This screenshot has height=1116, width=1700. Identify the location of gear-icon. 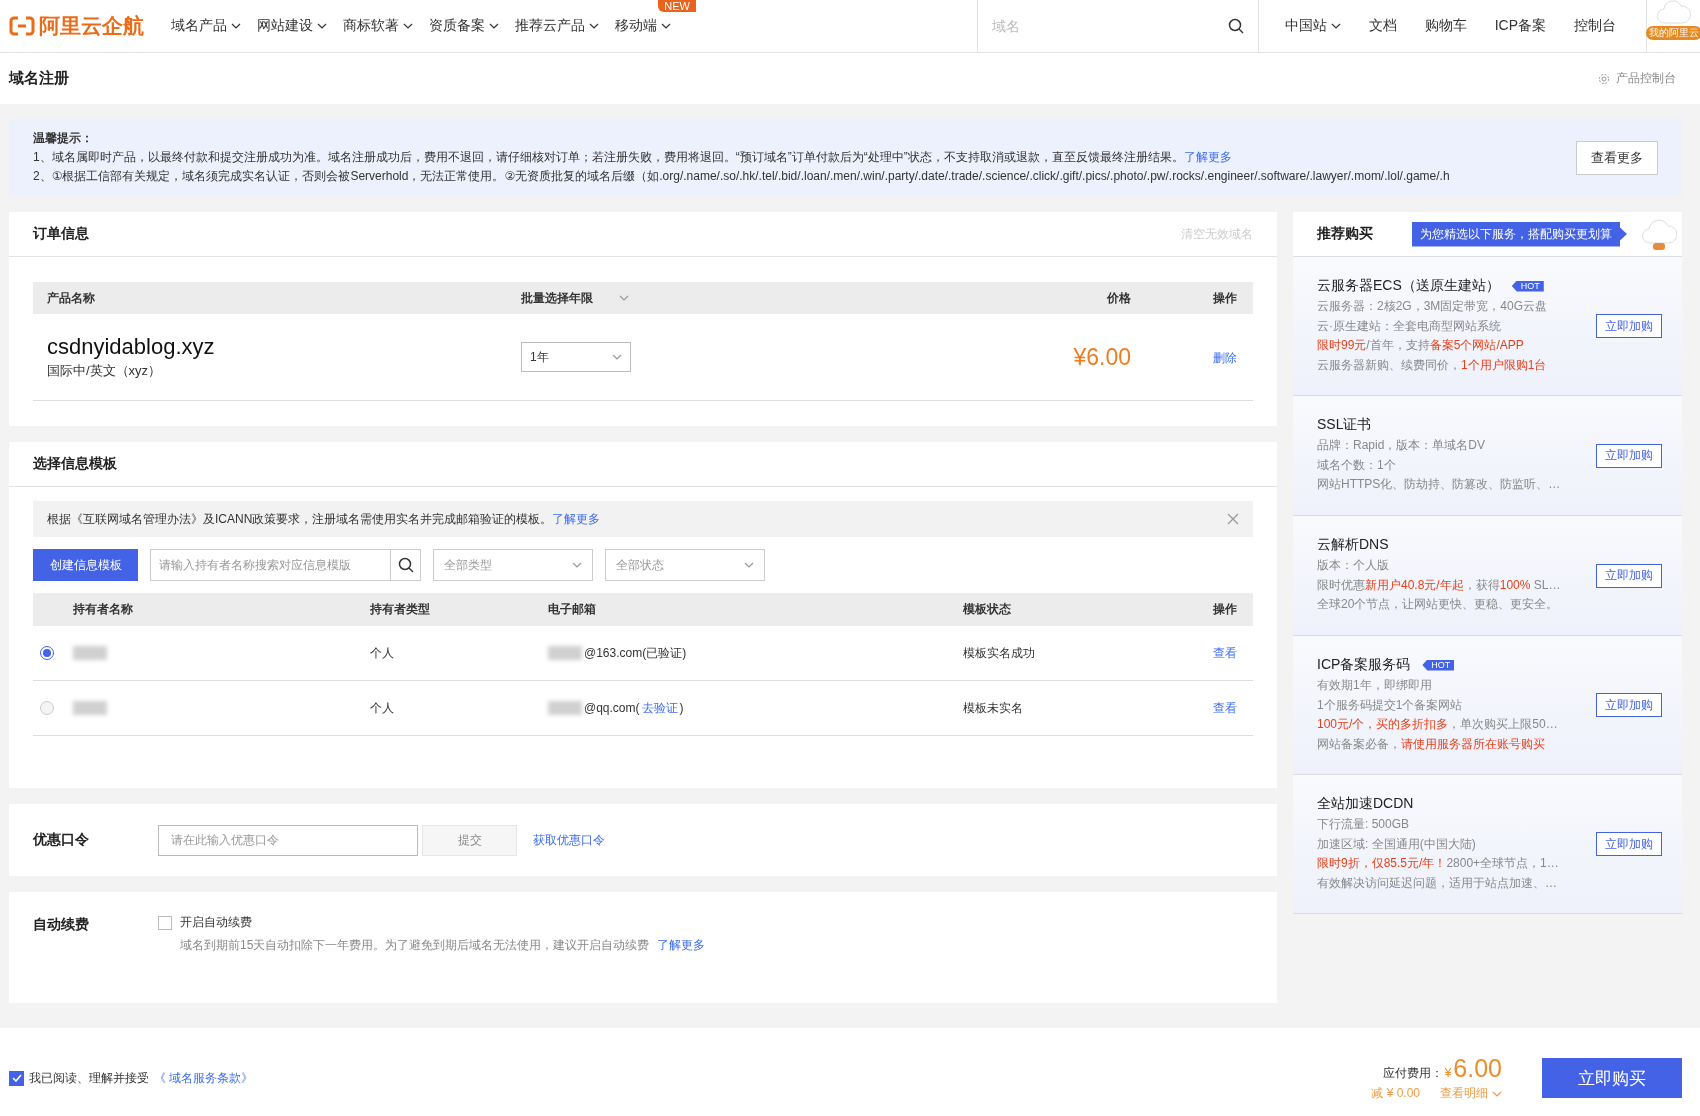
(1604, 78).